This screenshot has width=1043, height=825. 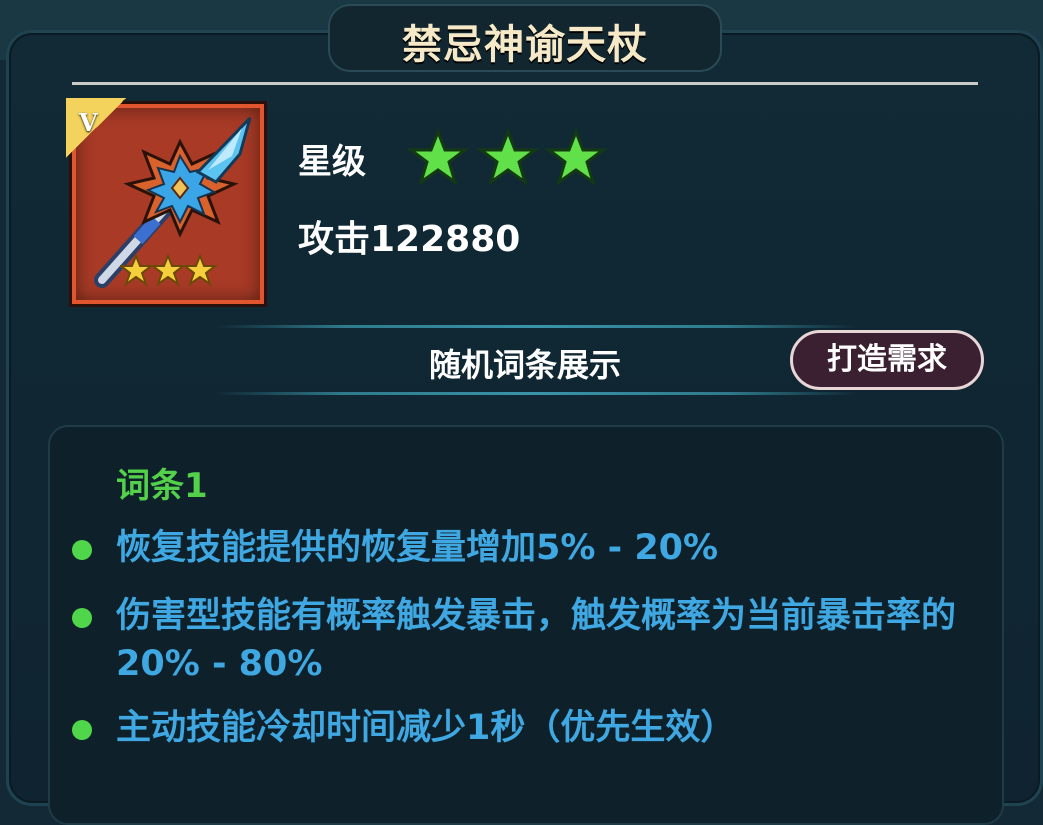 What do you see at coordinates (536, 640) in the screenshot?
I see `affix-item: 伤害型技能有概率触发暴击，触发概率为当前暴击率的20% - 80%` at bounding box center [536, 640].